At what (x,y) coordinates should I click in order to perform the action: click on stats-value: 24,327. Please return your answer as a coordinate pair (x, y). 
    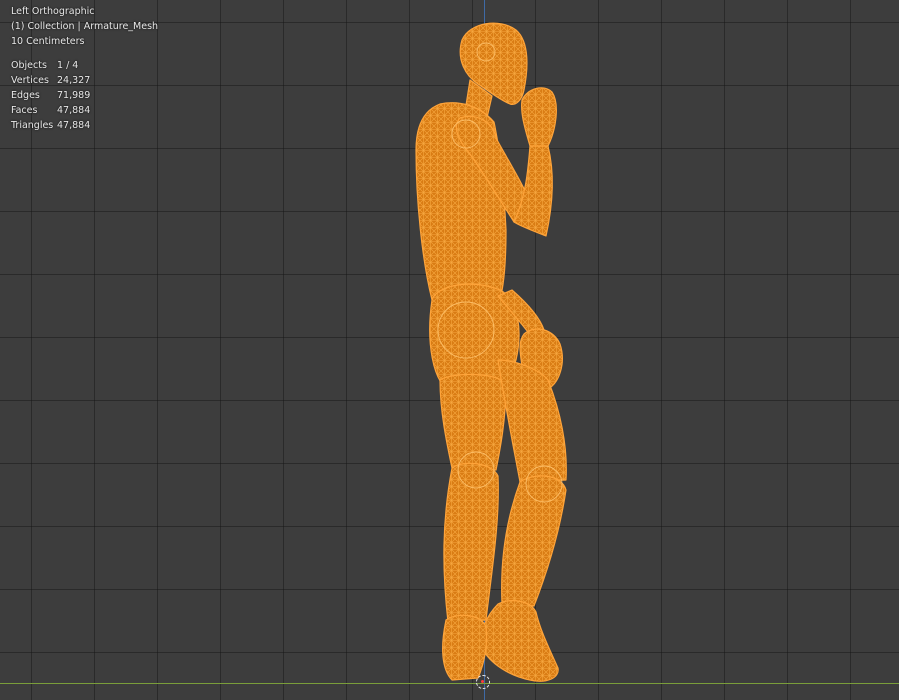
    Looking at the image, I should click on (74, 80).